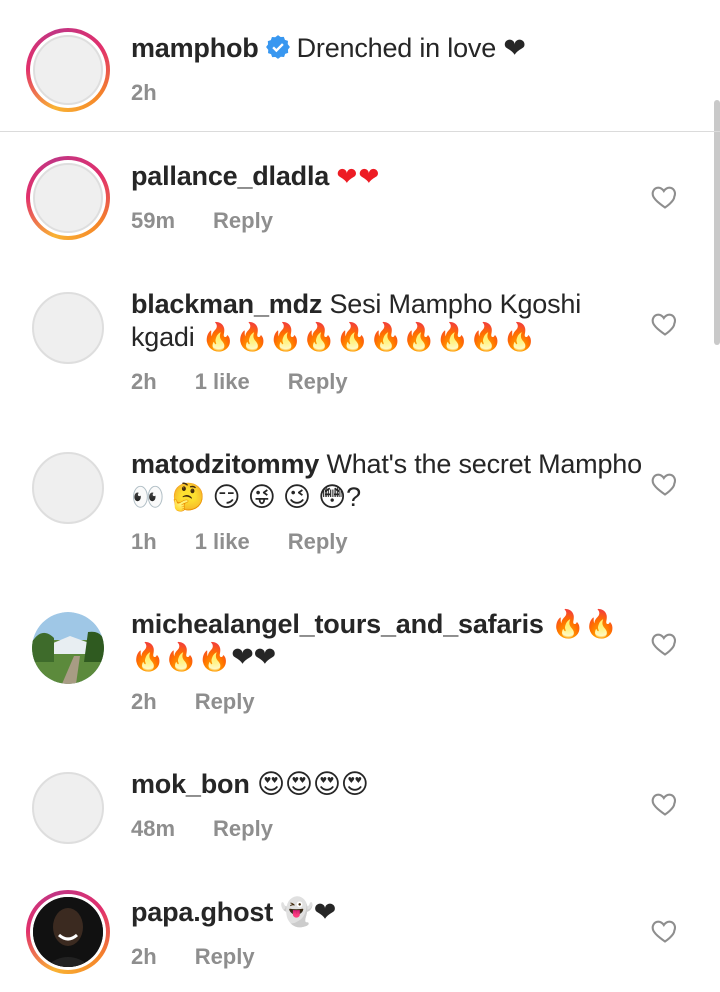 This screenshot has height=992, width=720. Describe the element at coordinates (195, 48) in the screenshot. I see `username: mamphob` at that location.